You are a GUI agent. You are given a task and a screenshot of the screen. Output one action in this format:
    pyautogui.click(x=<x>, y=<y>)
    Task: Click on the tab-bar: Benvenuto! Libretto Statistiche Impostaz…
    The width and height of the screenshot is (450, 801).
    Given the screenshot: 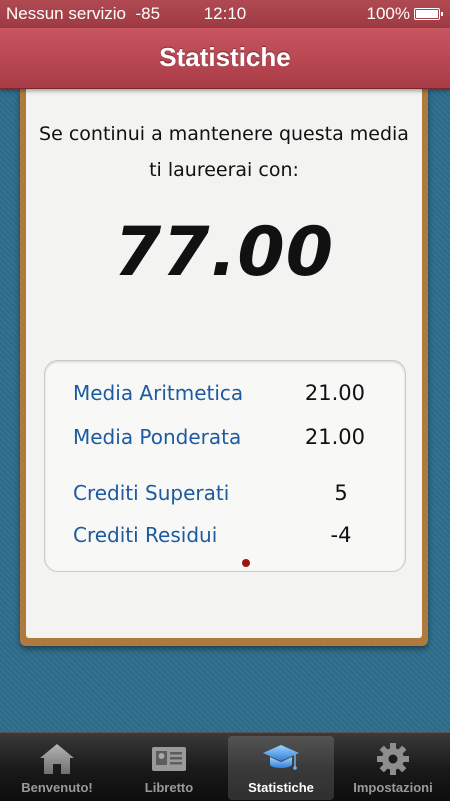 What is the action you would take?
    pyautogui.click(x=225, y=766)
    